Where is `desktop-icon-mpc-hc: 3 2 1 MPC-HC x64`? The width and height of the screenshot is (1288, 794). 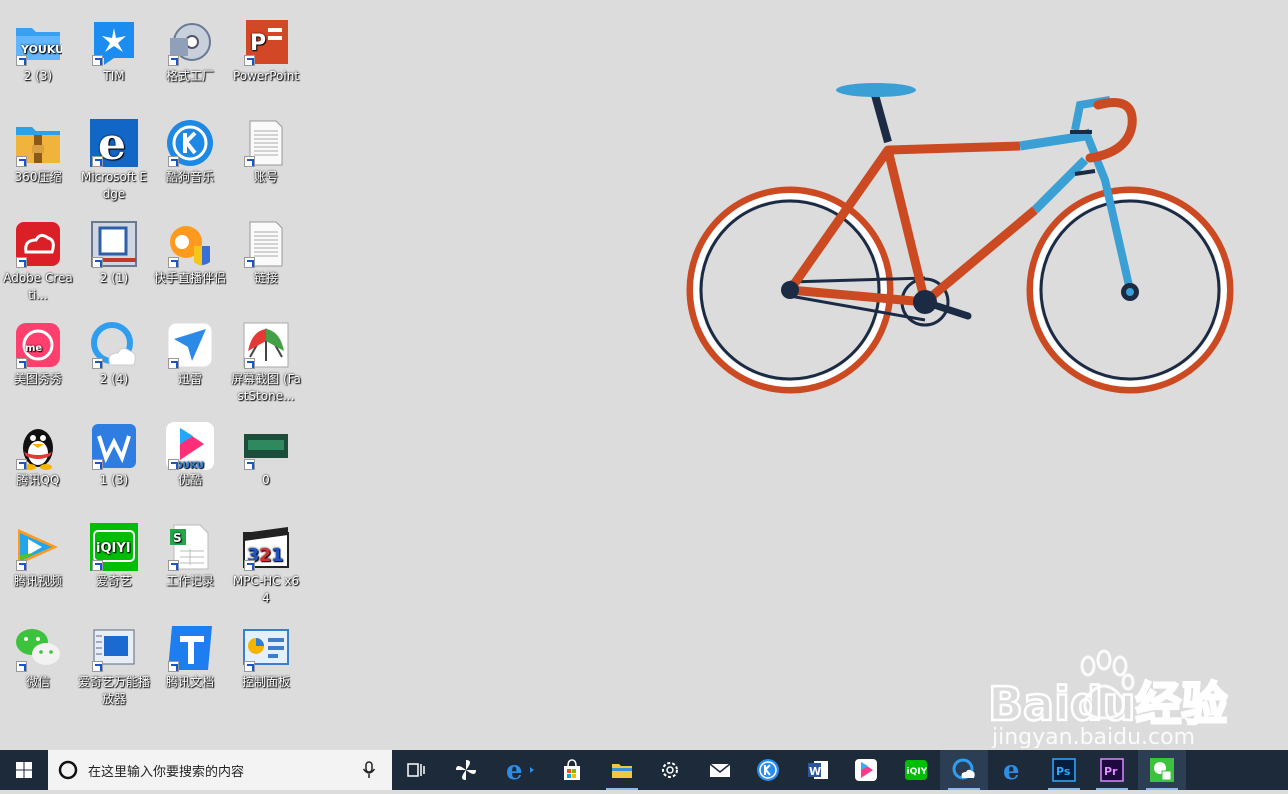 desktop-icon-mpc-hc: 3 2 1 MPC-HC x64 is located at coordinates (266, 565).